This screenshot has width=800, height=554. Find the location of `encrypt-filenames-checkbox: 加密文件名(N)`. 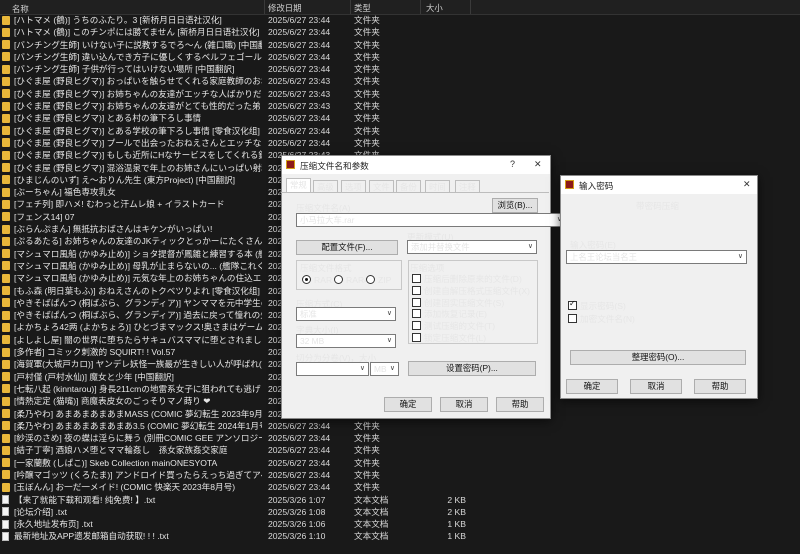

encrypt-filenames-checkbox: 加密文件名(N) is located at coordinates (601, 319).